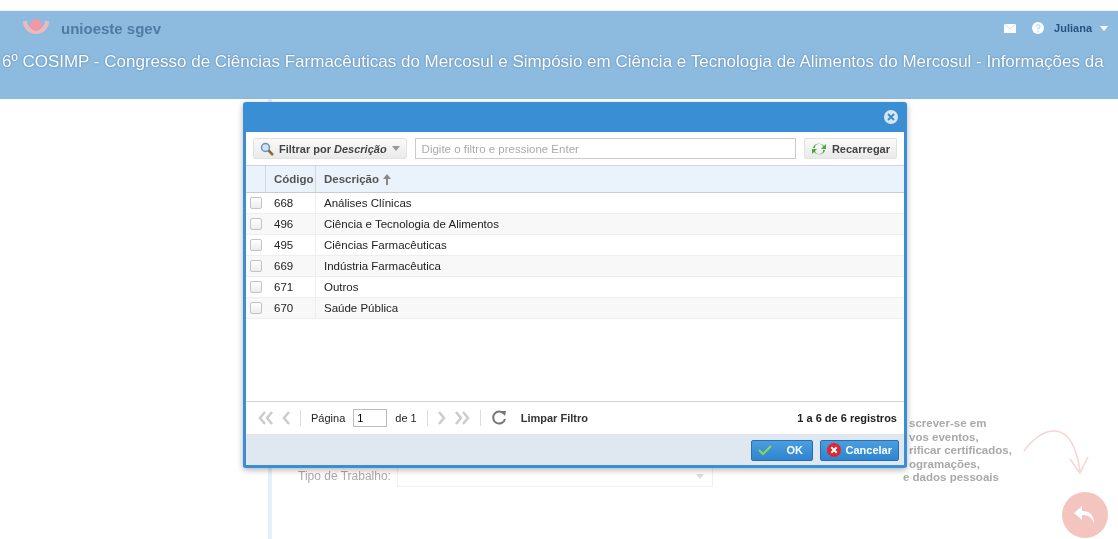  Describe the element at coordinates (948, 424) in the screenshot. I see `hint-text: screver-se em` at that location.